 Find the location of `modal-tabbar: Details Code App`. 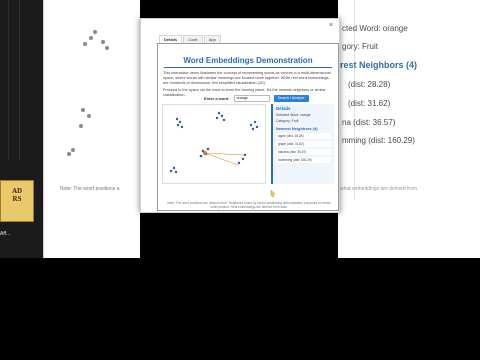

modal-tabbar: Details Code App is located at coordinates (190, 39).